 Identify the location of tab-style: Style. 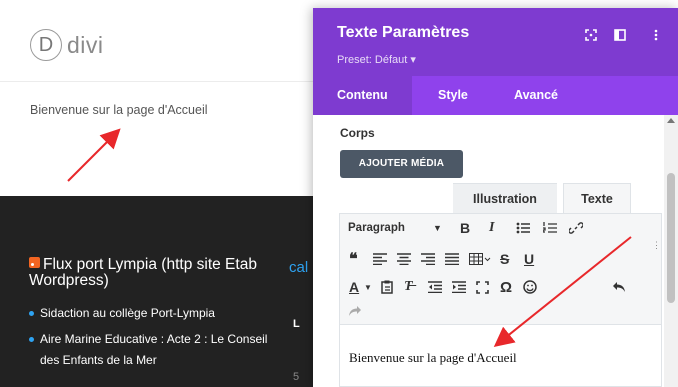
(453, 95).